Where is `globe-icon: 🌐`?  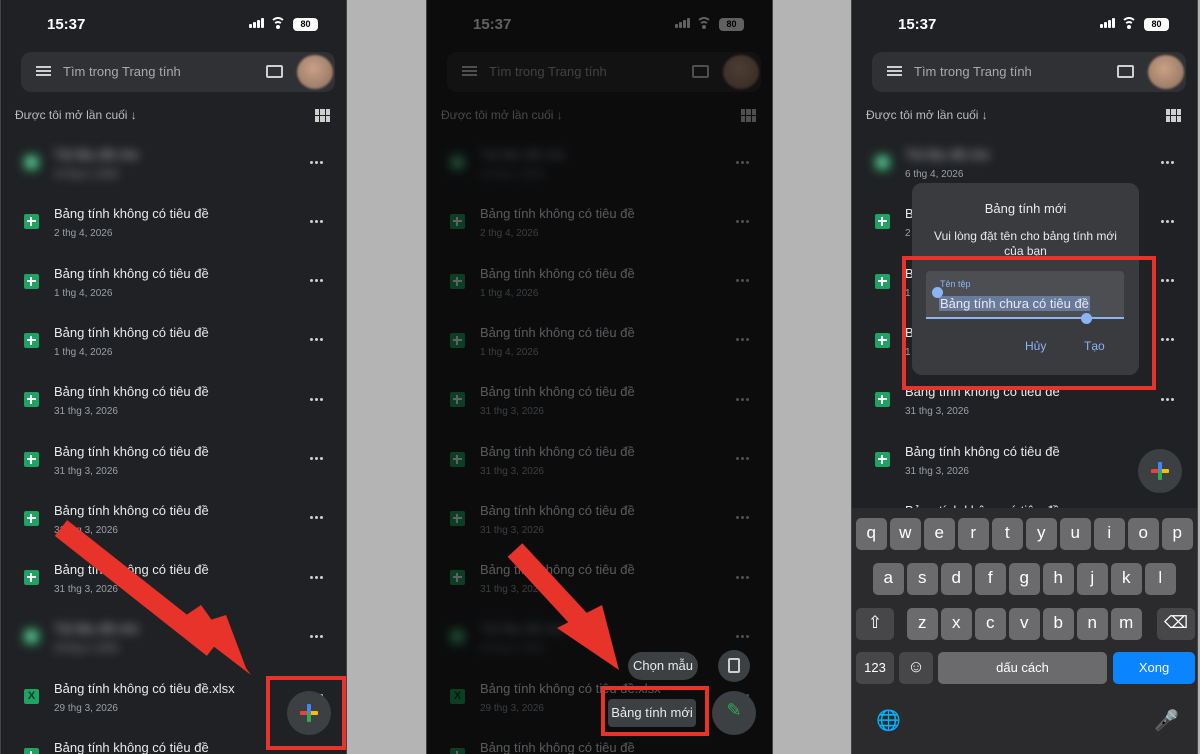
globe-icon: 🌐 is located at coordinates (888, 720).